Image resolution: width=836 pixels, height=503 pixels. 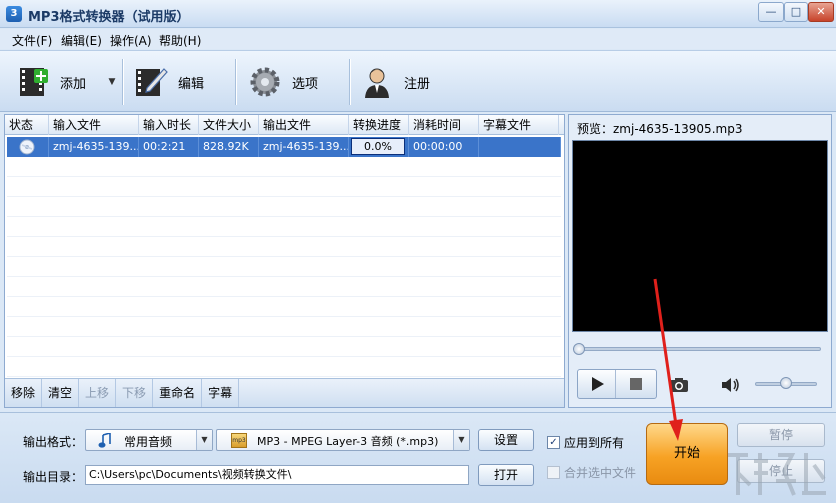 I want to click on register-label: 注册, so click(x=417, y=84).